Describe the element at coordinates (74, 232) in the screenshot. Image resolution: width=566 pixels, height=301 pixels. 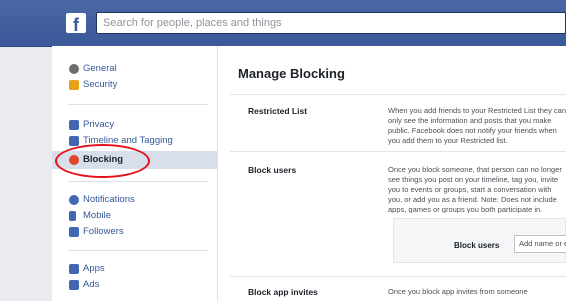
I see `followers-icon` at that location.